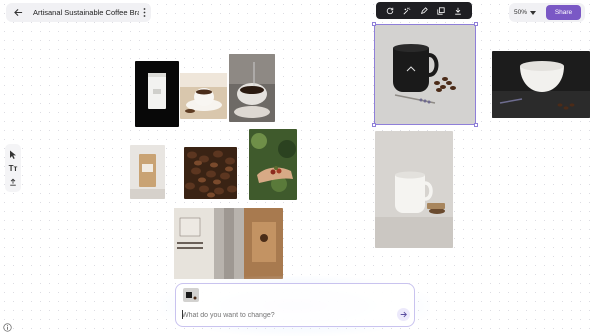 The width and height of the screenshot is (590, 336). I want to click on zoom-dropdown: 50%, so click(525, 12).